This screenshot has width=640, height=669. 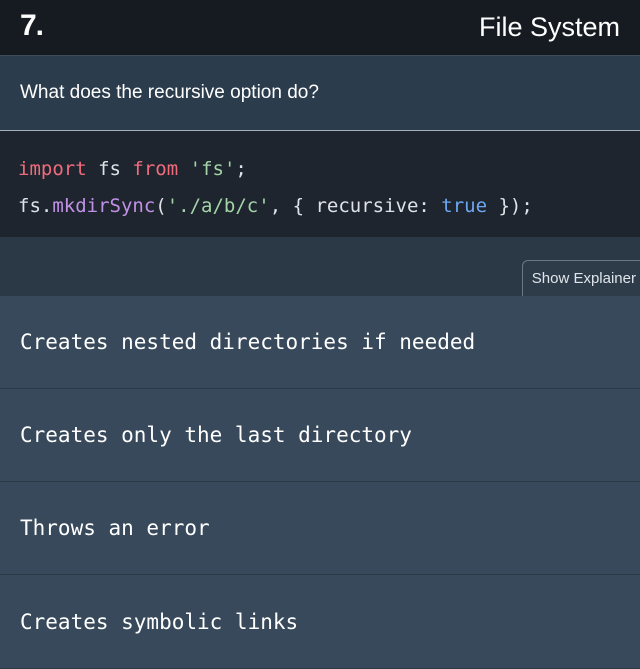 What do you see at coordinates (155, 169) in the screenshot?
I see `code-keyword-from: from` at bounding box center [155, 169].